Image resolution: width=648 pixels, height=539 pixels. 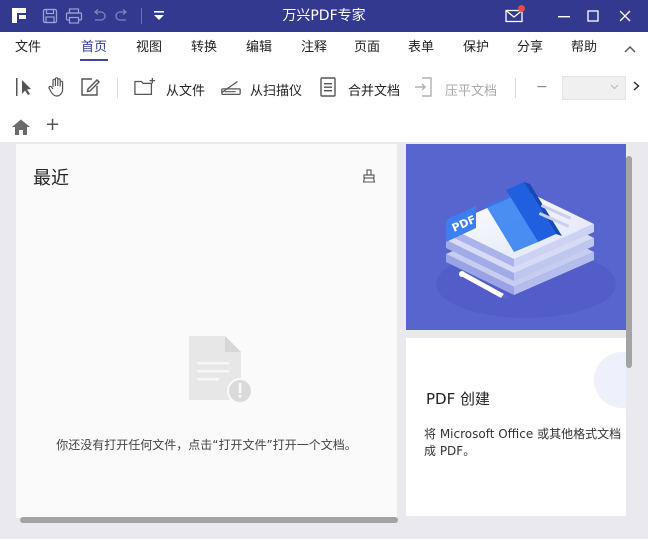 What do you see at coordinates (99, 16) in the screenshot?
I see `undo-icon` at bounding box center [99, 16].